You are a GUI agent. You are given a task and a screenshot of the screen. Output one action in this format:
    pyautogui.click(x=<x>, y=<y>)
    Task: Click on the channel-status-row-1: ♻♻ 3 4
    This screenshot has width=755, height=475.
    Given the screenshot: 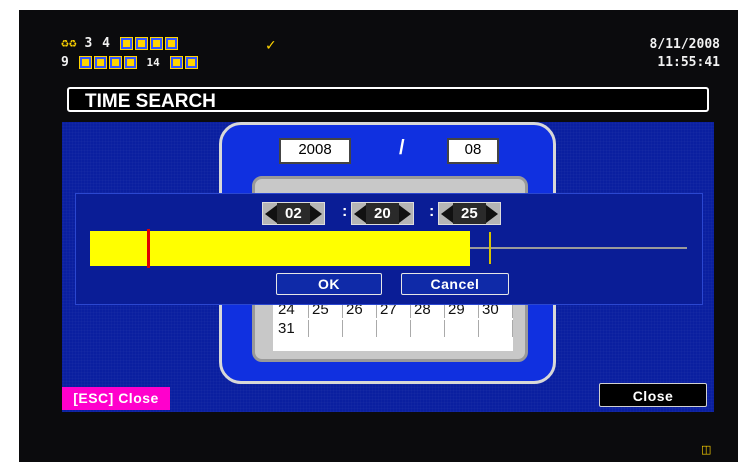 What is the action you would take?
    pyautogui.click(x=120, y=43)
    